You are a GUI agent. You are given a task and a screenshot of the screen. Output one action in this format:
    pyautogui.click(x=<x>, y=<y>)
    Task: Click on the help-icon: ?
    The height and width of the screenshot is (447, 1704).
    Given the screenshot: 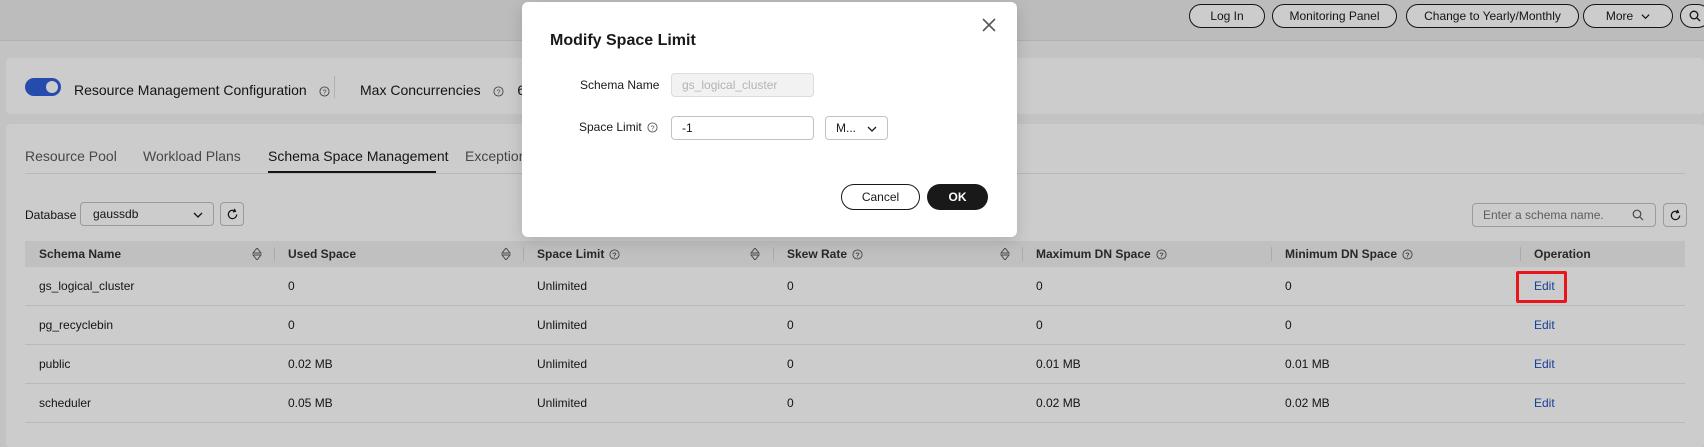 What is the action you would take?
    pyautogui.click(x=652, y=127)
    